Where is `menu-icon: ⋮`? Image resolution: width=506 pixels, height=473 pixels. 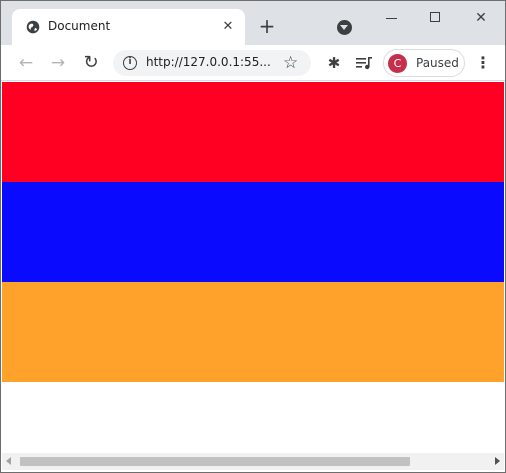
menu-icon: ⋮ is located at coordinates (483, 63).